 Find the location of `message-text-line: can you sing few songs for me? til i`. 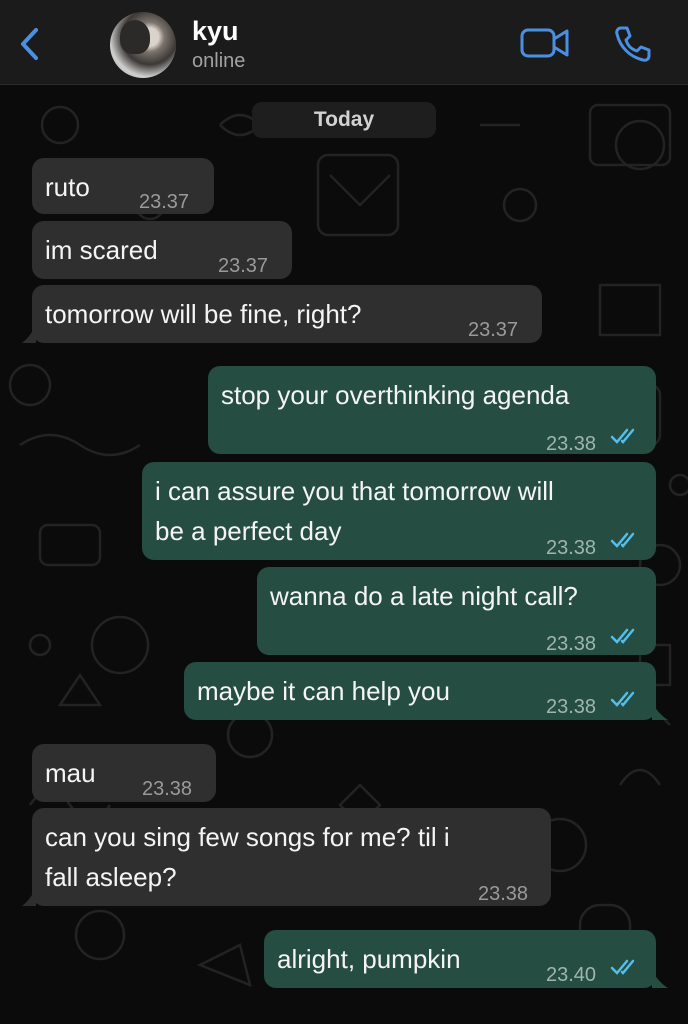

message-text-line: can you sing few songs for me? til i is located at coordinates (247, 837).